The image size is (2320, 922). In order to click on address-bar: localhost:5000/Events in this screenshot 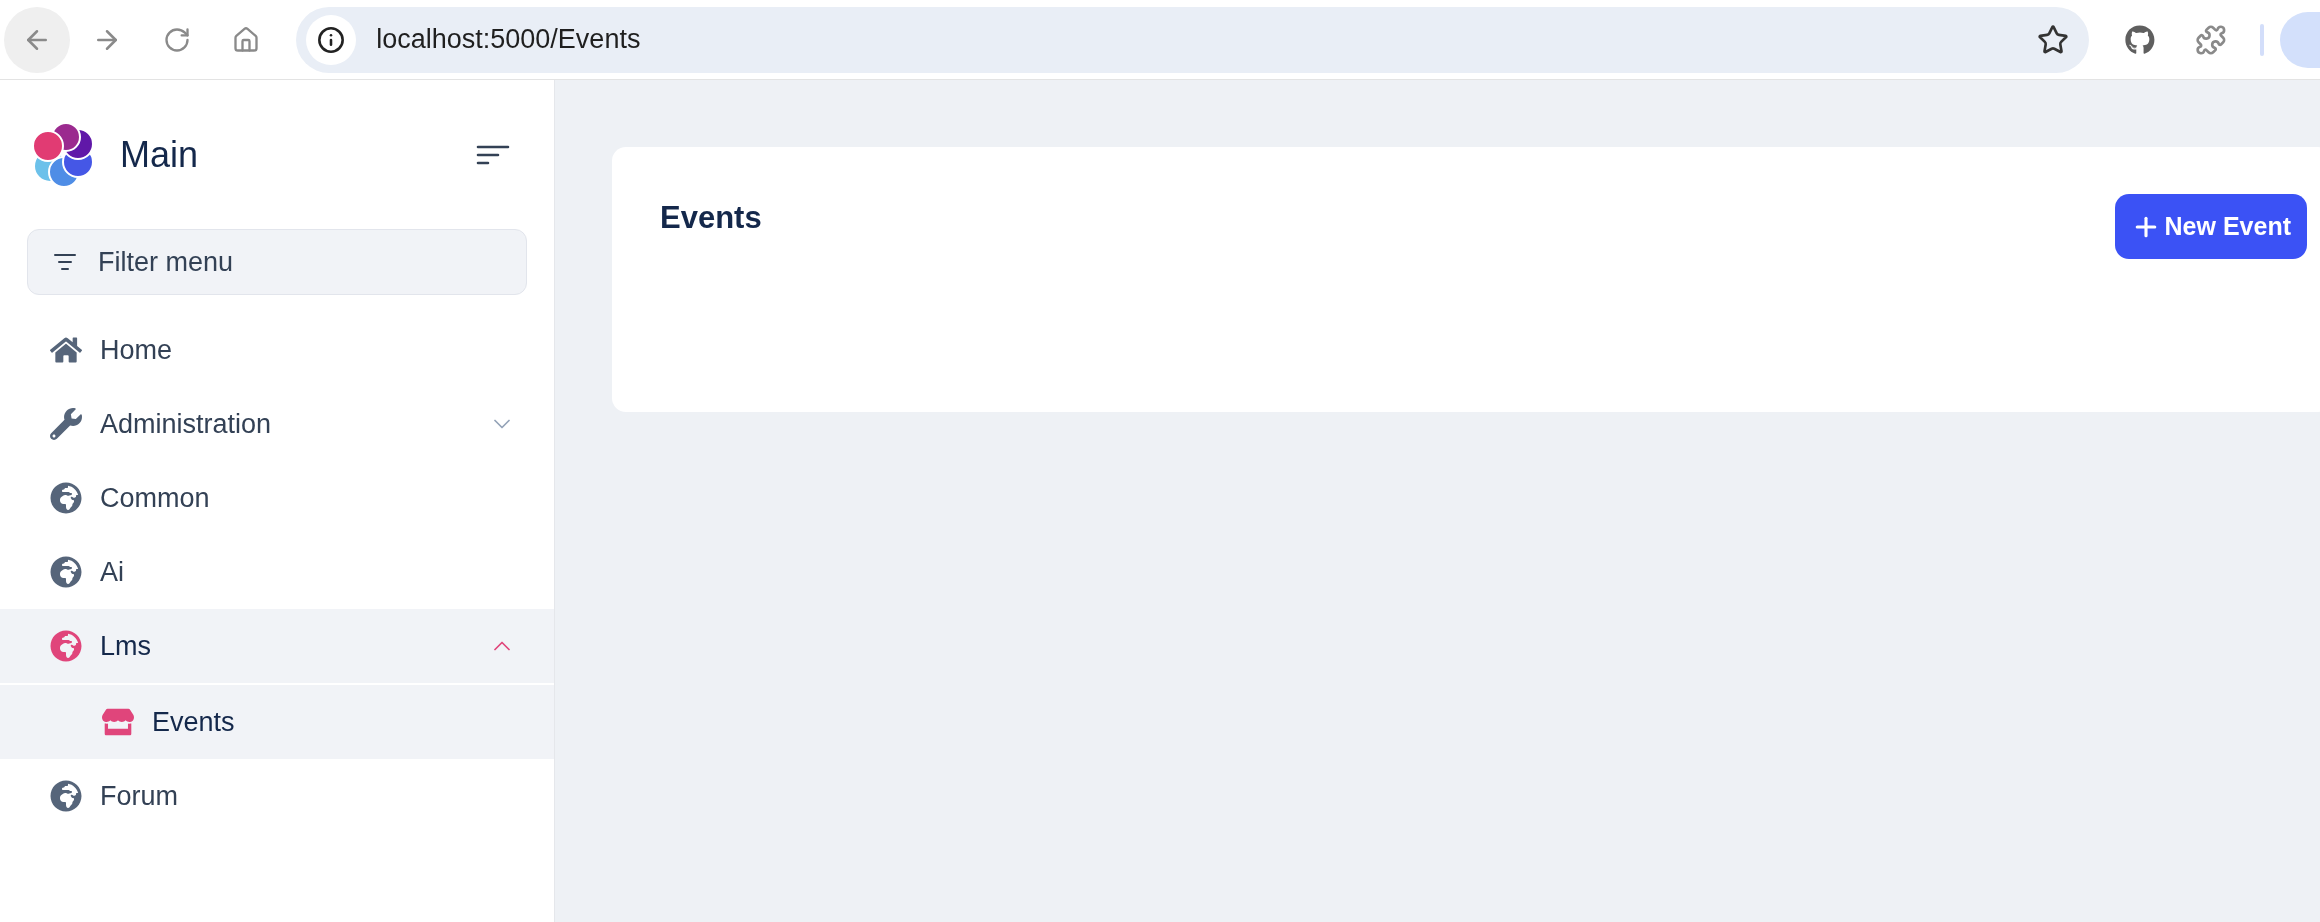, I will do `click(1192, 39)`.